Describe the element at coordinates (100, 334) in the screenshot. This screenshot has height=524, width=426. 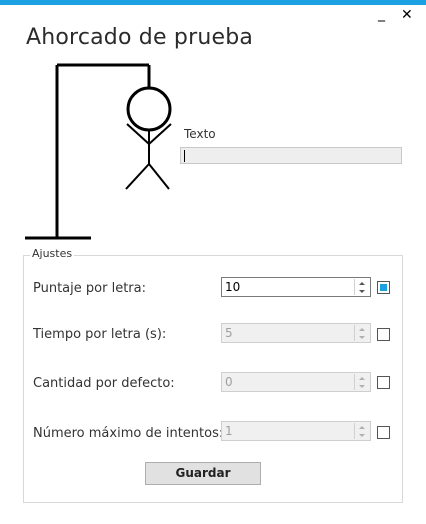
I see `tiempo-label: Tiempo por letra (s):` at that location.